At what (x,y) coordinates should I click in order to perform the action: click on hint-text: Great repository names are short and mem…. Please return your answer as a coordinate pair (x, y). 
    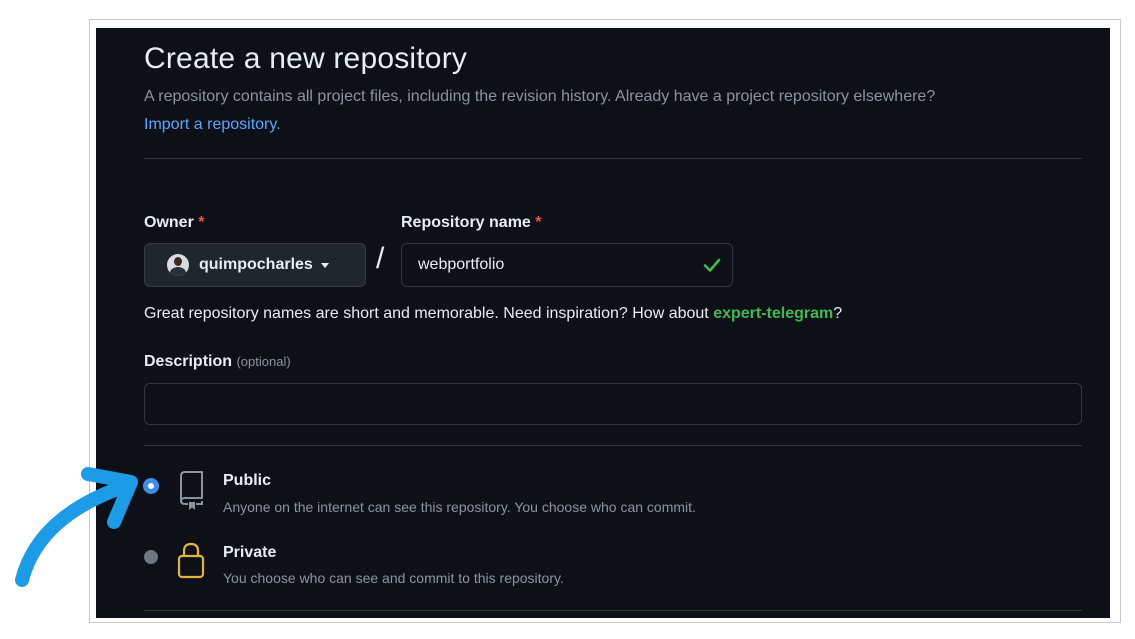
    Looking at the image, I should click on (429, 313).